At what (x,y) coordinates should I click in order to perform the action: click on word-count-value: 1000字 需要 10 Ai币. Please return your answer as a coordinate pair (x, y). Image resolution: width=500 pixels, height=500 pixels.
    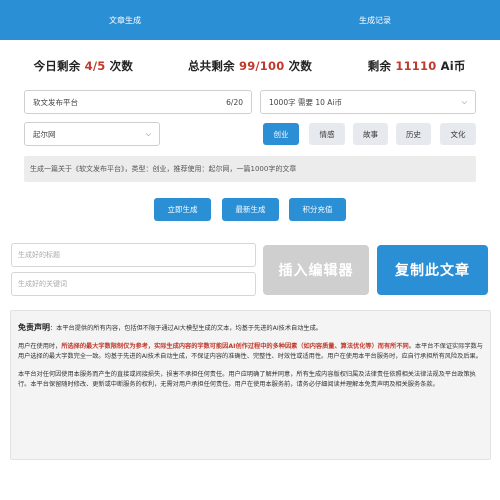
    Looking at the image, I should click on (305, 102).